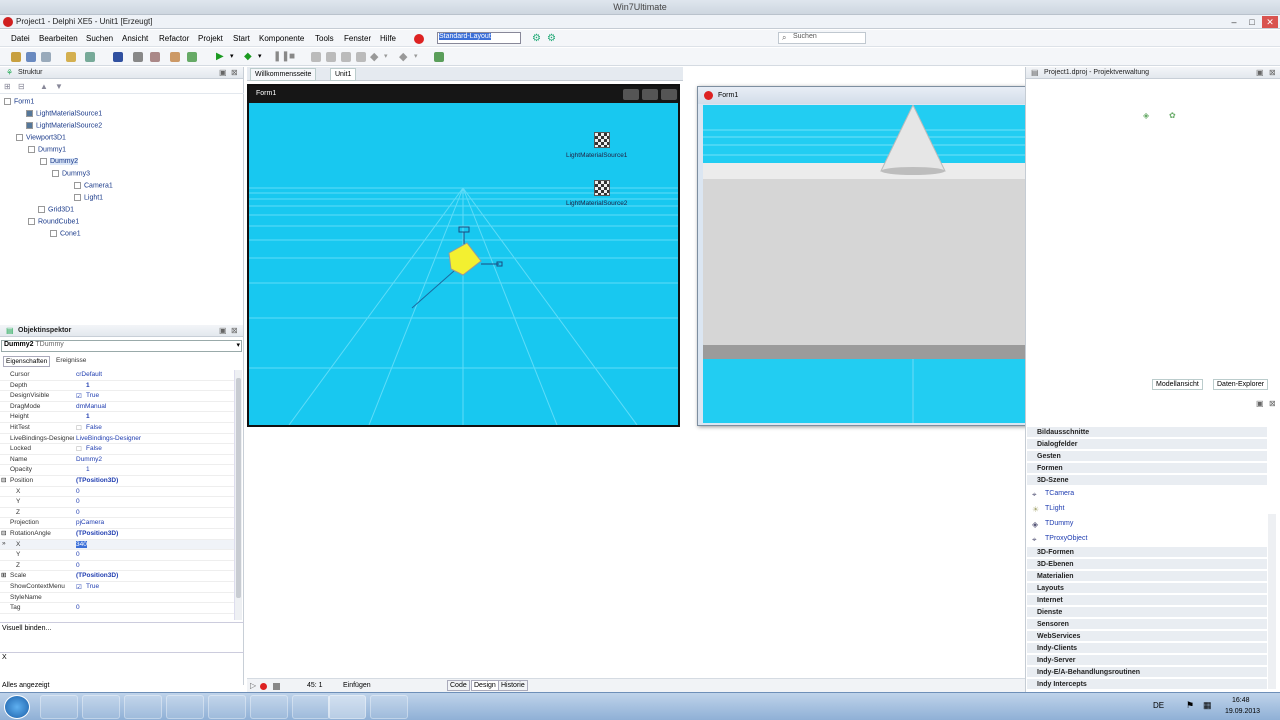 The width and height of the screenshot is (1280, 720). Describe the element at coordinates (1059, 493) in the screenshot. I see `palette-item: TCamera` at that location.